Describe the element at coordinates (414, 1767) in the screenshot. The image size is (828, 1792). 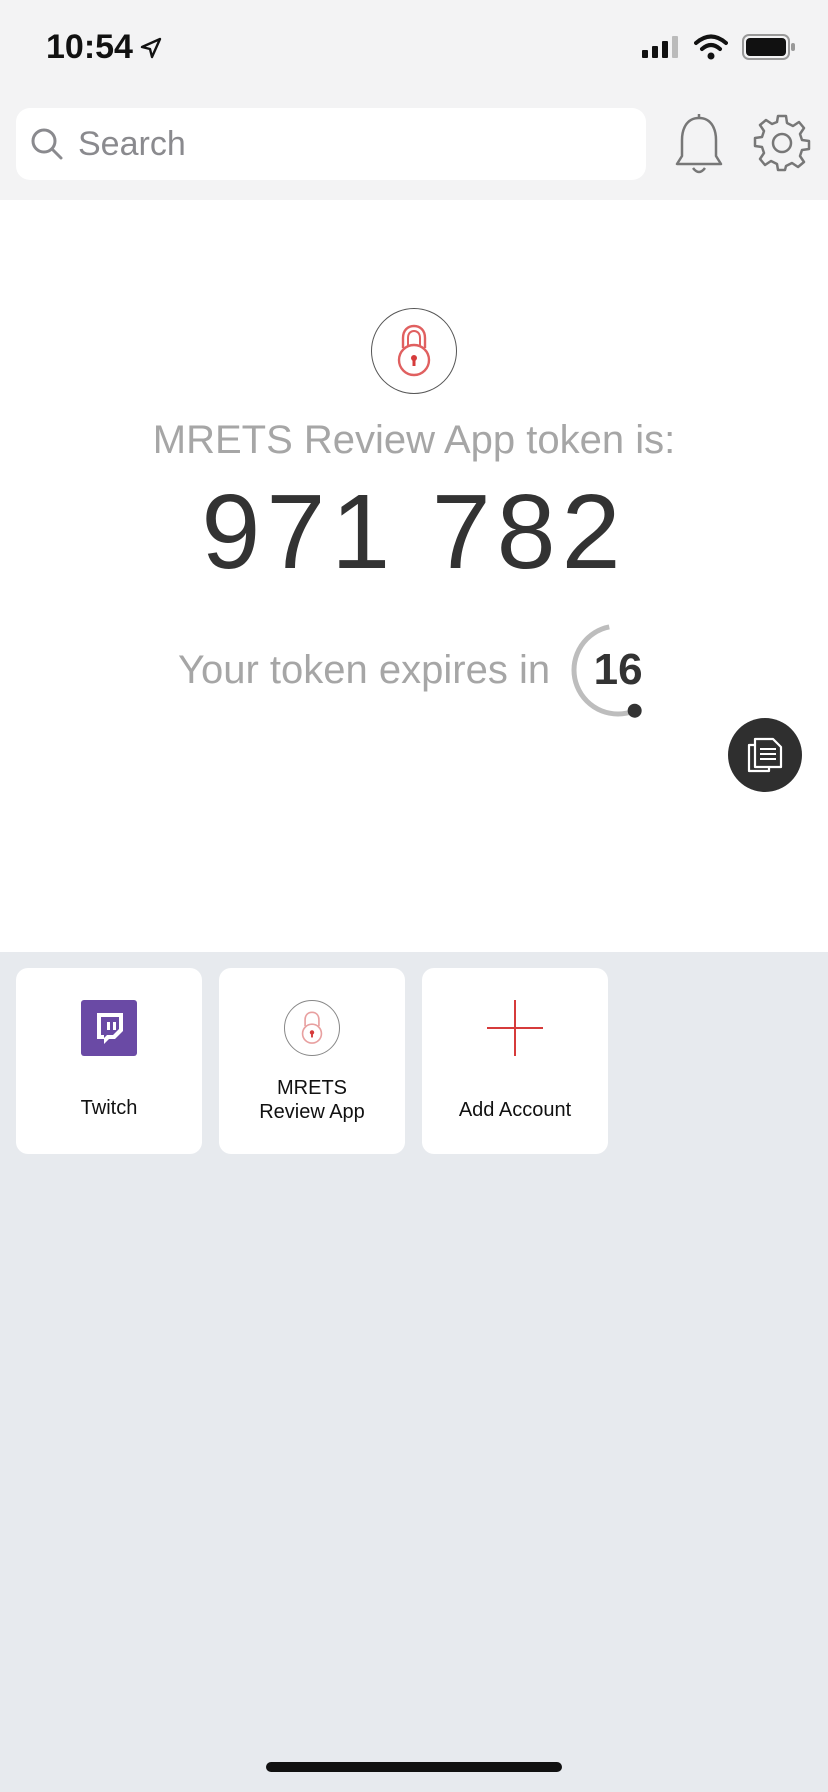
I see `home-indicator` at that location.